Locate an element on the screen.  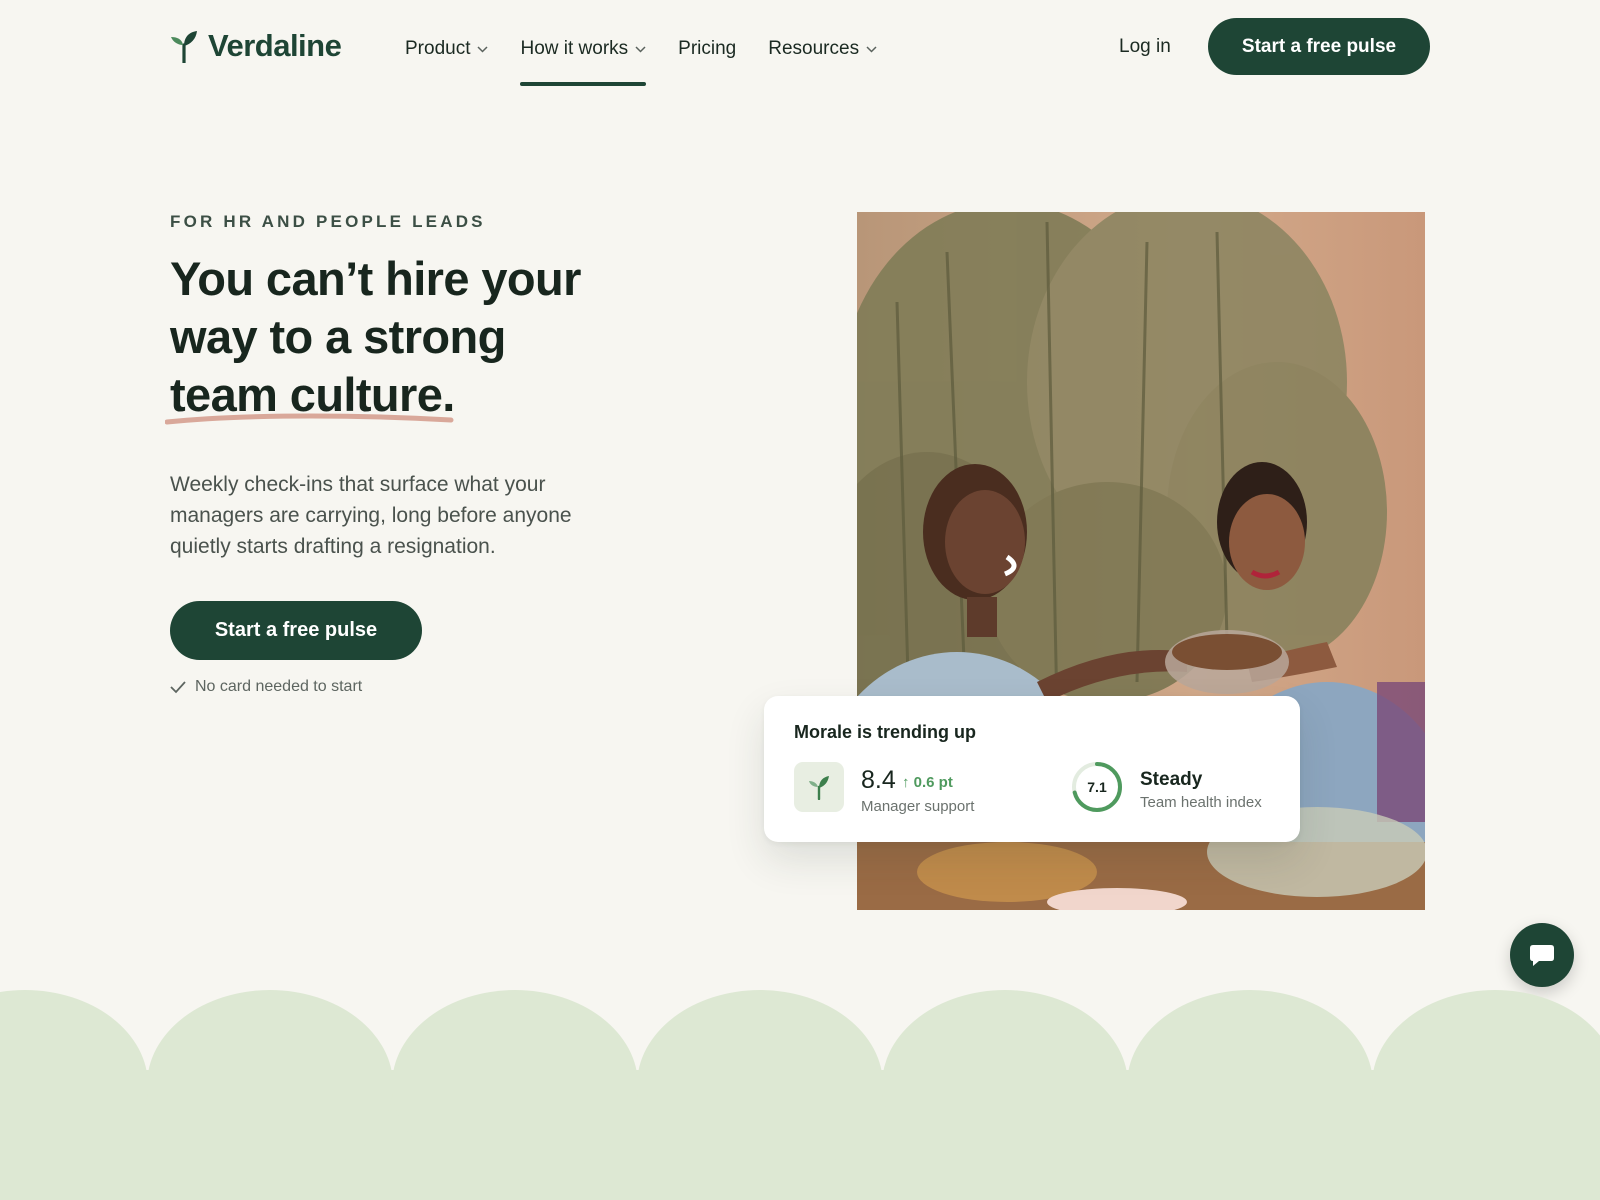
nav-item-product: Product is located at coordinates (447, 49).